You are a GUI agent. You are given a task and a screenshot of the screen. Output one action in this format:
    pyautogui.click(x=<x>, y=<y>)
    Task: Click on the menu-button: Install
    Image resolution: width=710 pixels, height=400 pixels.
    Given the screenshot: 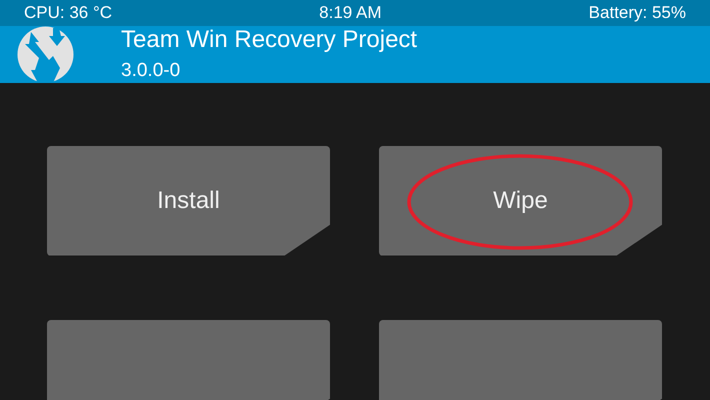 What is the action you would take?
    pyautogui.click(x=188, y=201)
    